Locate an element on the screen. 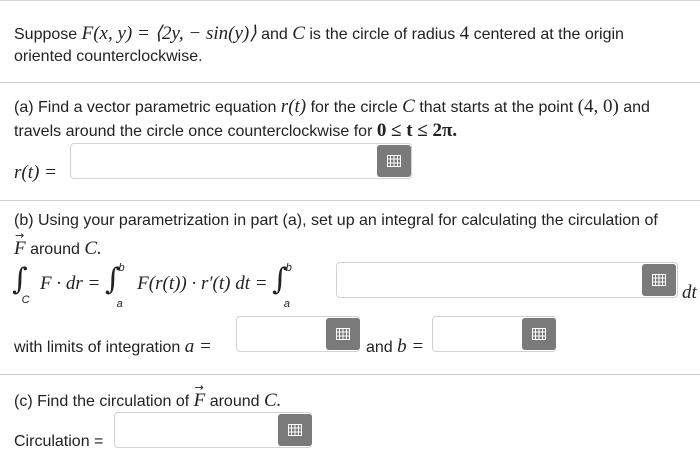 This screenshot has height=470, width=700. vector-field-expression: F(x, y) = ⟨2y, − sin(y)⟩ is located at coordinates (169, 33).